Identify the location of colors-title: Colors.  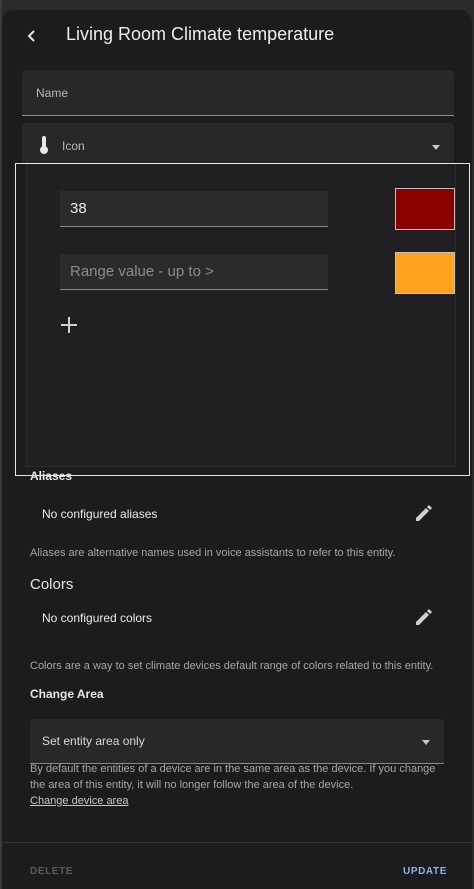
(52, 584).